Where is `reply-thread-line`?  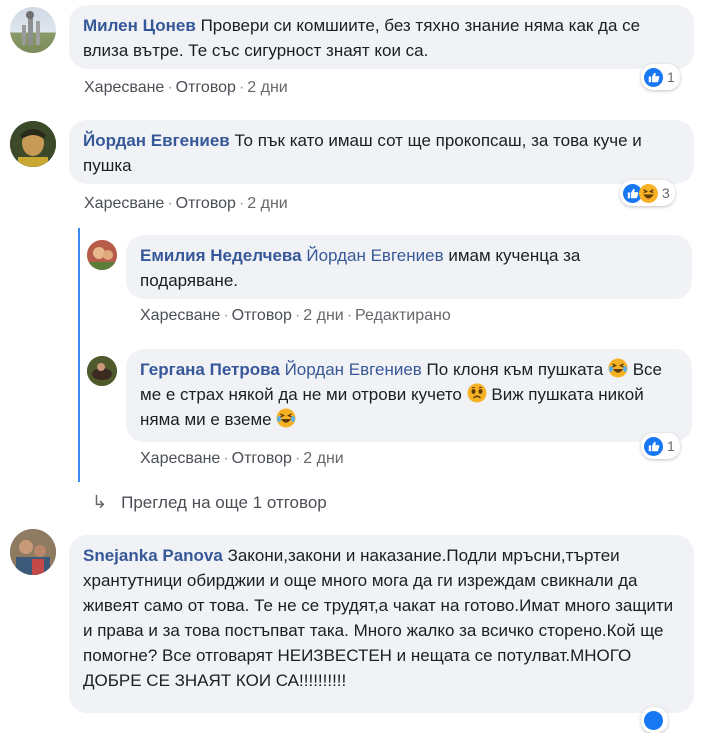
reply-thread-line is located at coordinates (79, 355).